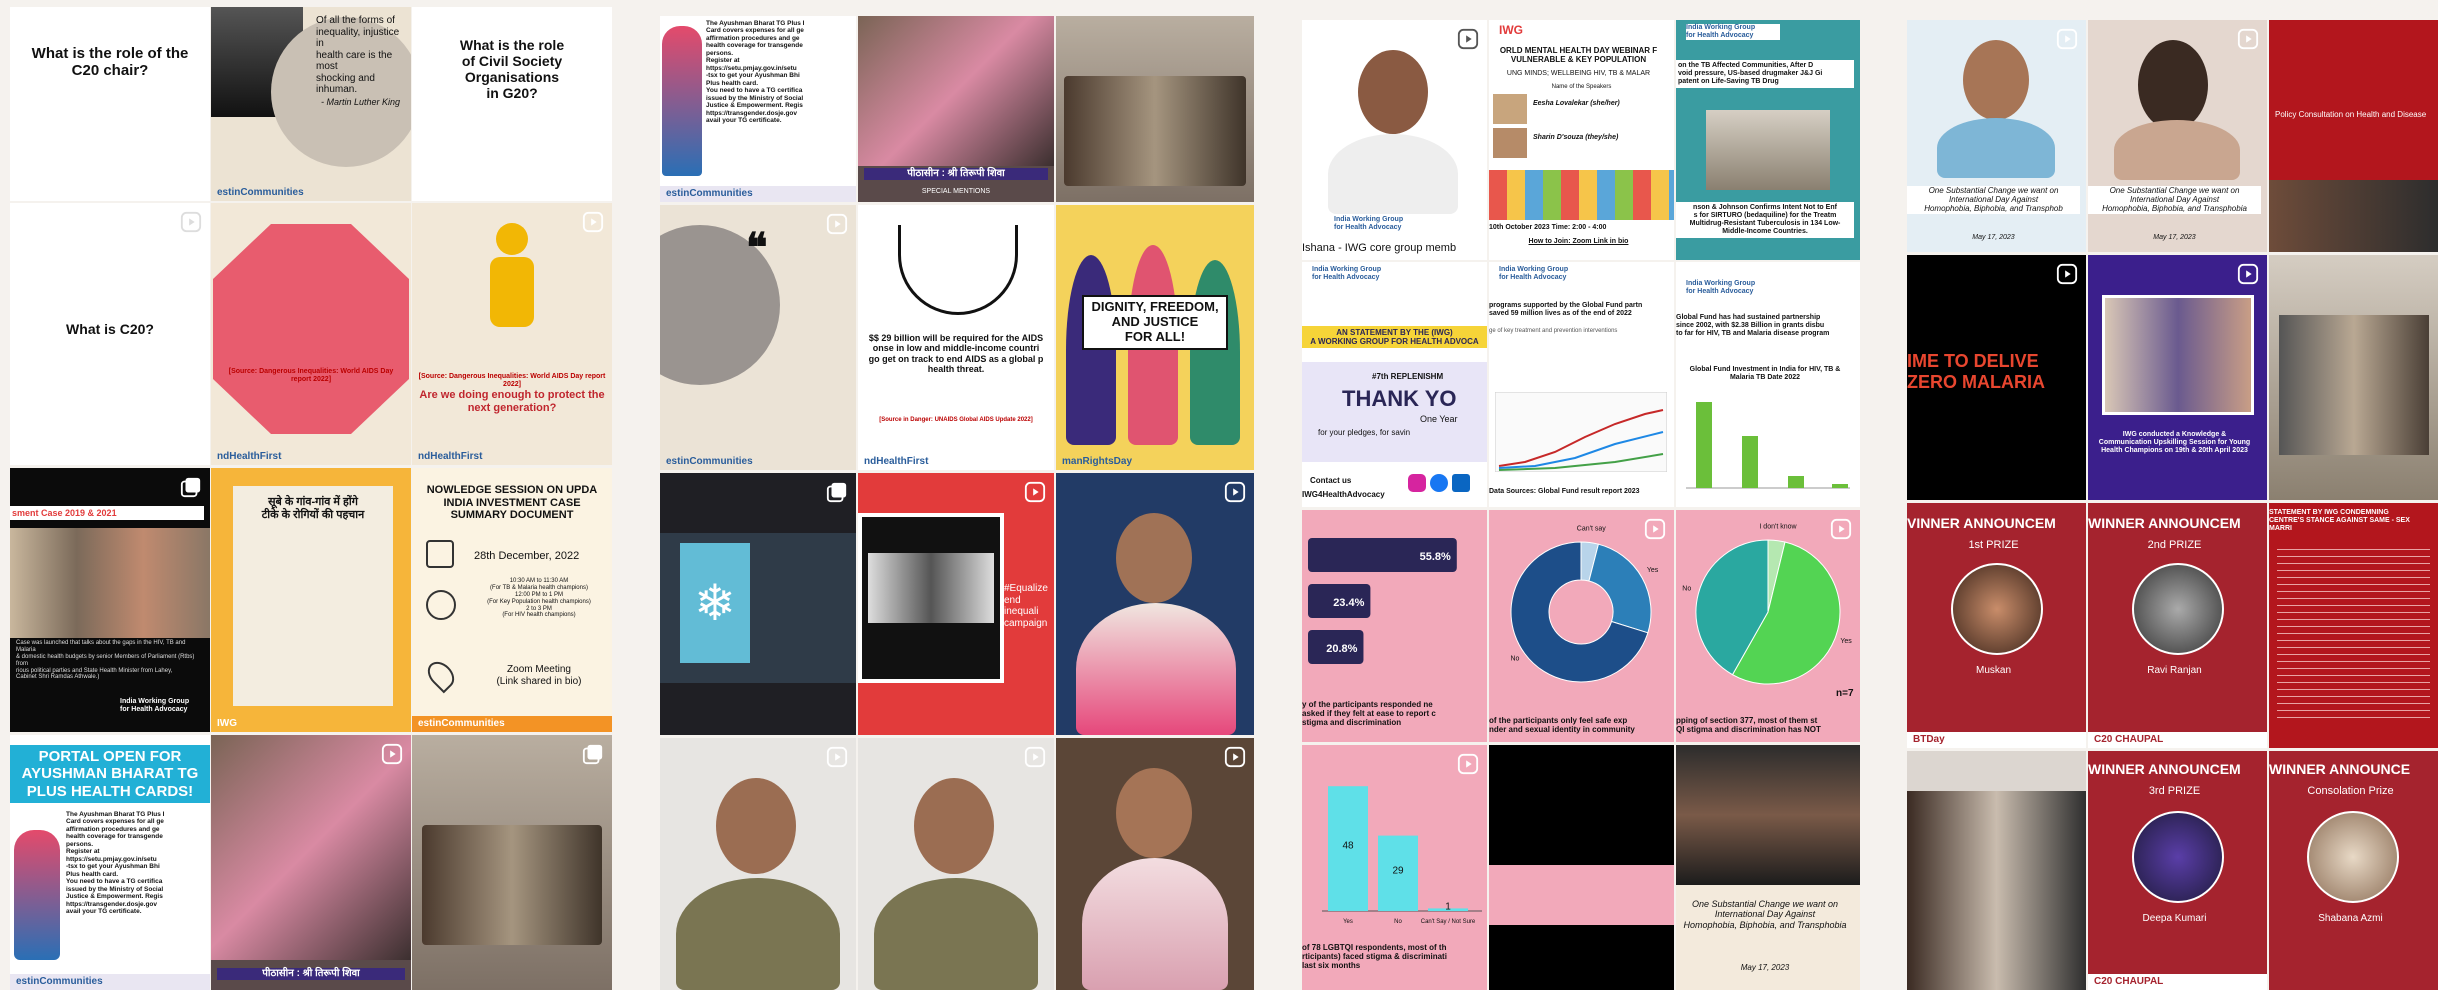 This screenshot has width=2438, height=990. What do you see at coordinates (758, 604) in the screenshot?
I see `post-tile: ❄` at bounding box center [758, 604].